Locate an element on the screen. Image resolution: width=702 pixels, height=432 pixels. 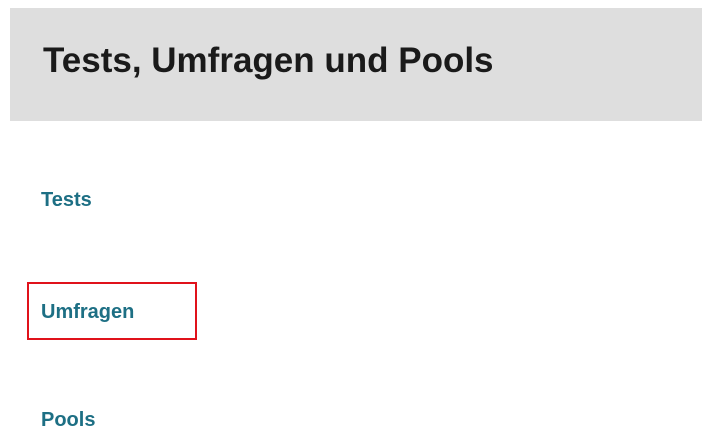
umfragen-link: Umfragen is located at coordinates (87, 312).